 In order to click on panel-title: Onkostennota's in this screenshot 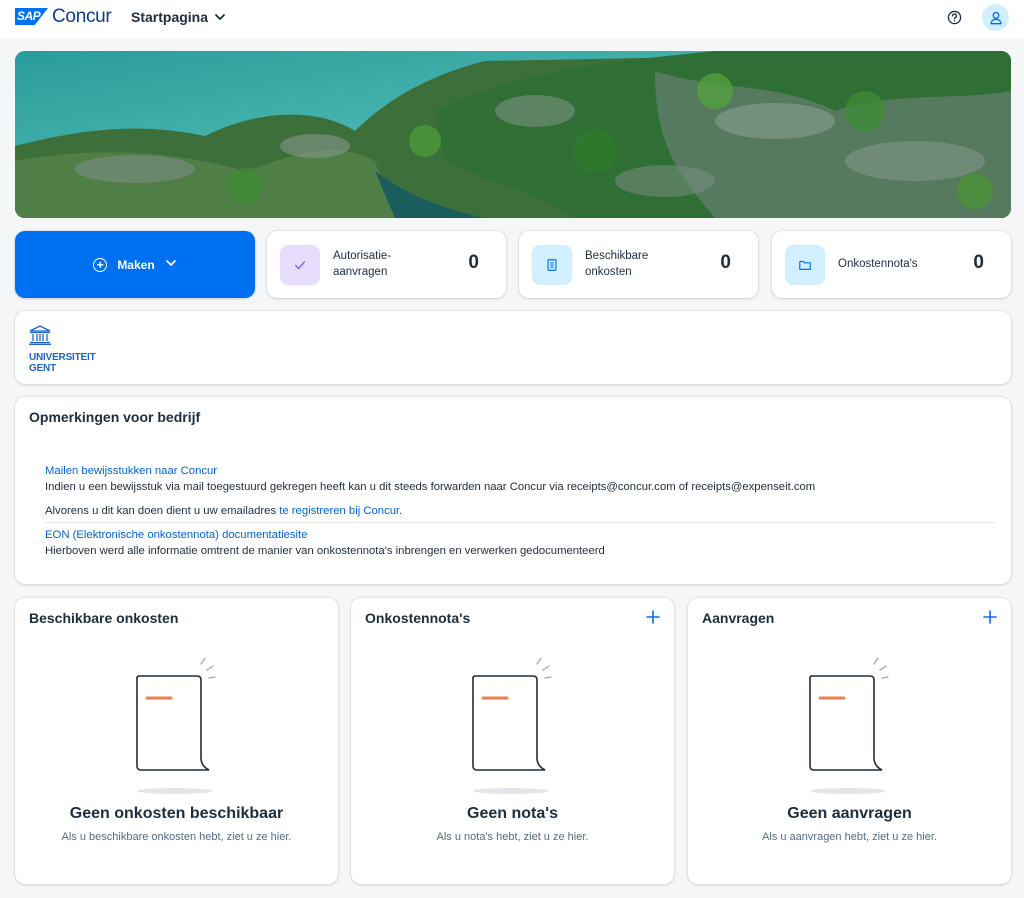, I will do `click(418, 618)`.